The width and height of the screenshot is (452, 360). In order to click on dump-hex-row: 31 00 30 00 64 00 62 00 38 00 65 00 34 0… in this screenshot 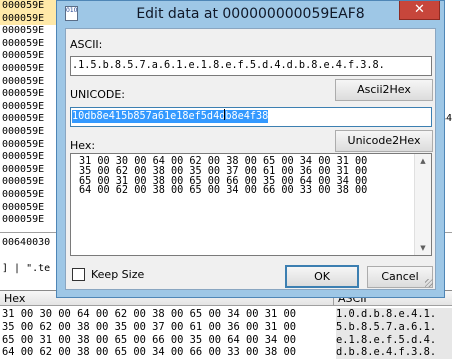, I will do `click(149, 314)`.